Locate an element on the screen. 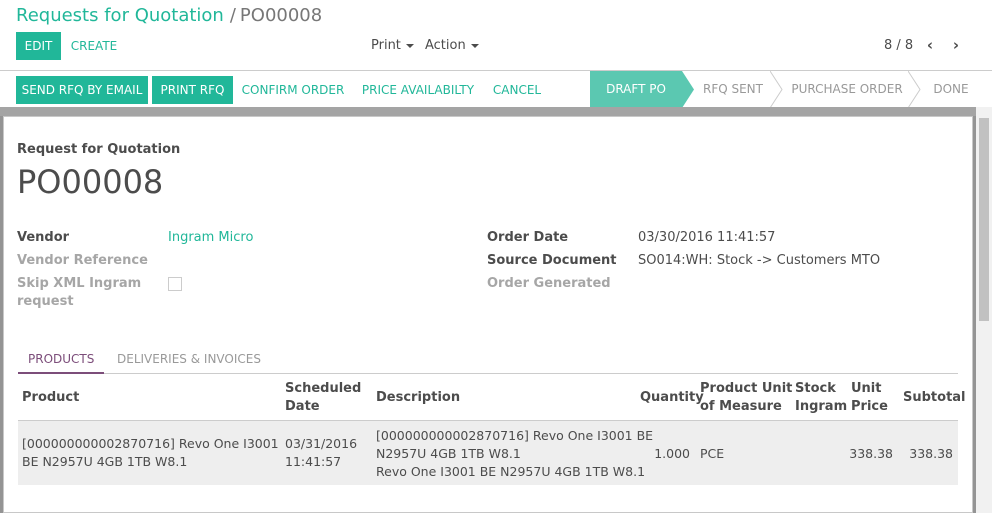  column-header-scheduled-date-line1: Scheduled is located at coordinates (323, 388).